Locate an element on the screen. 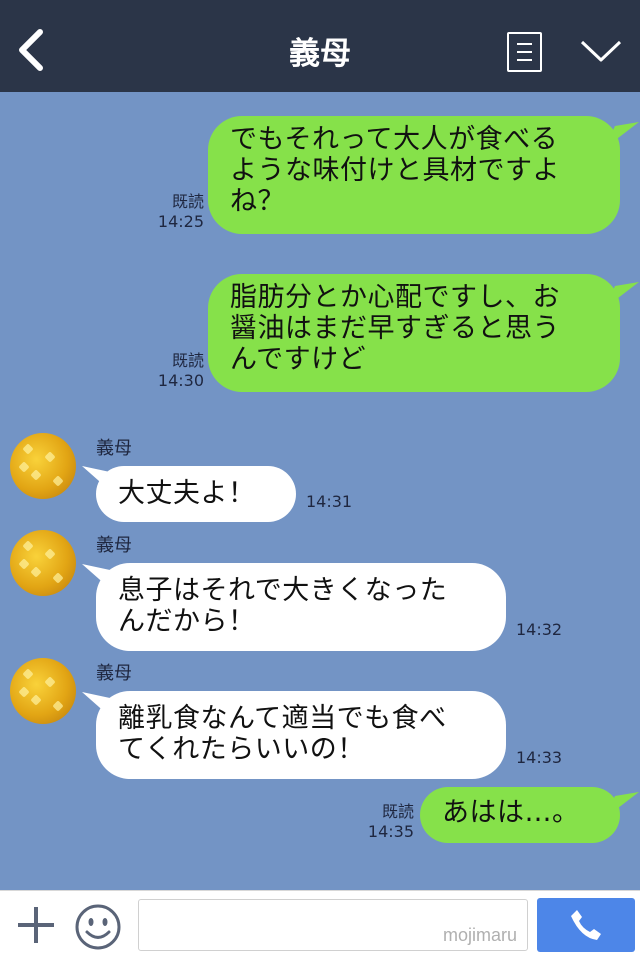  call-button is located at coordinates (586, 925).